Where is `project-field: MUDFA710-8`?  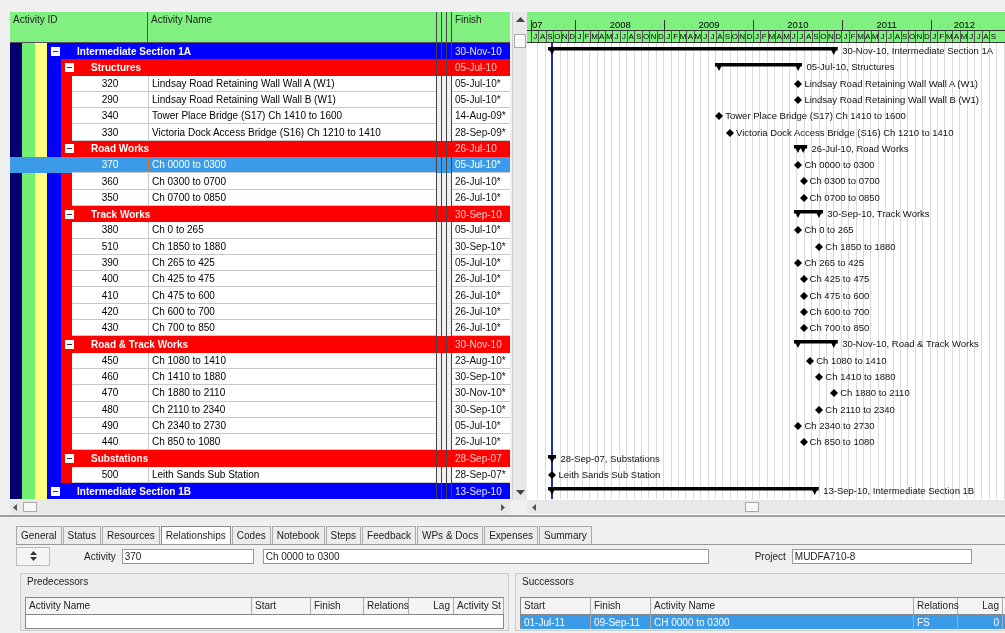 project-field: MUDFA710-8 is located at coordinates (881, 556).